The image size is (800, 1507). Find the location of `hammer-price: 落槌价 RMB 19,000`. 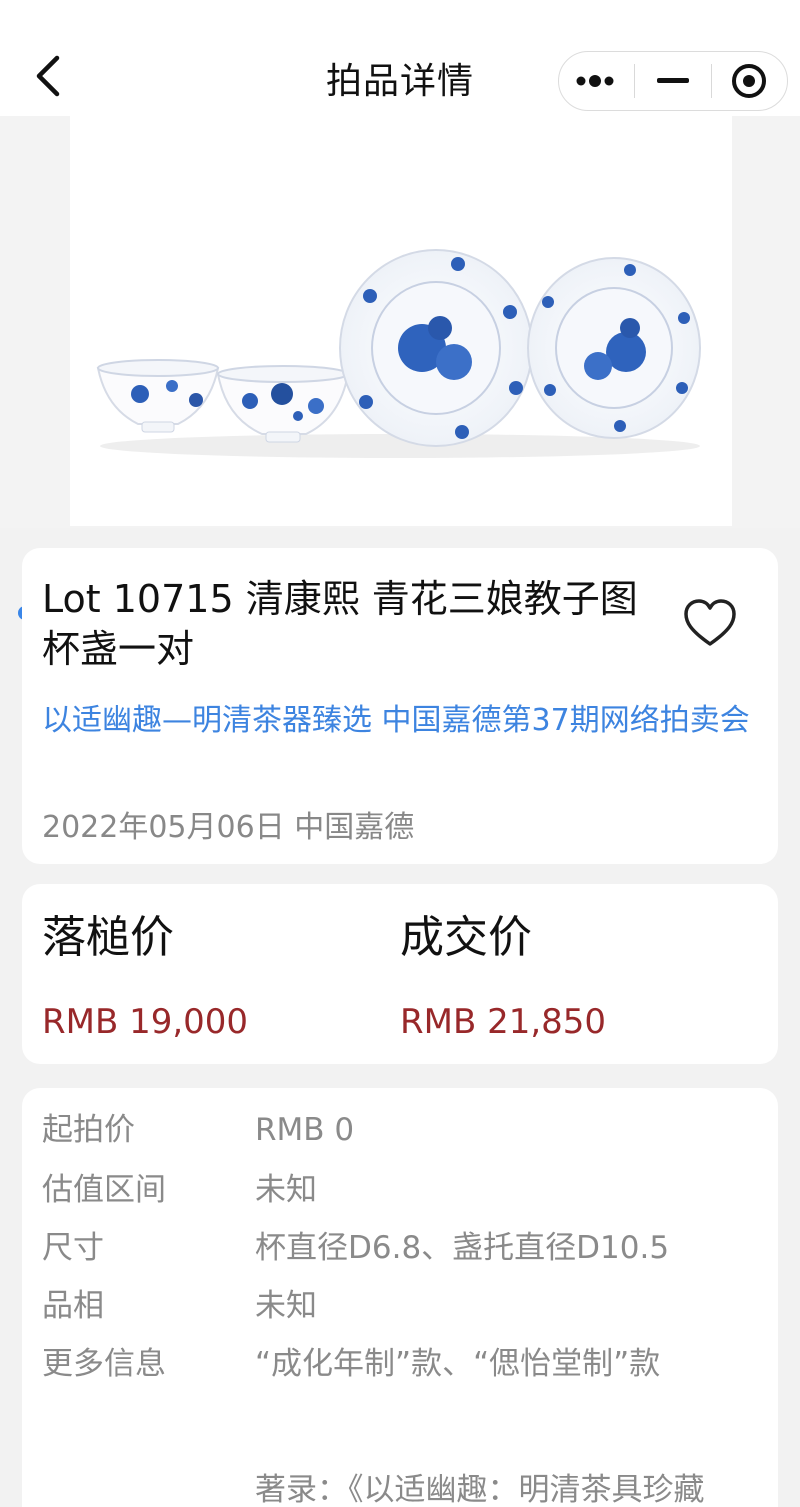

hammer-price: 落槌价 RMB 19,000 is located at coordinates (145, 977).